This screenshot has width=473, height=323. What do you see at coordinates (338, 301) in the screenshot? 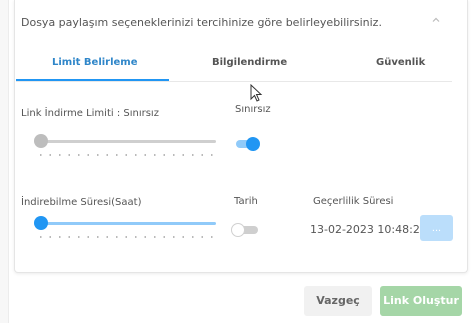
I see `cancel-button: Vazgeç` at bounding box center [338, 301].